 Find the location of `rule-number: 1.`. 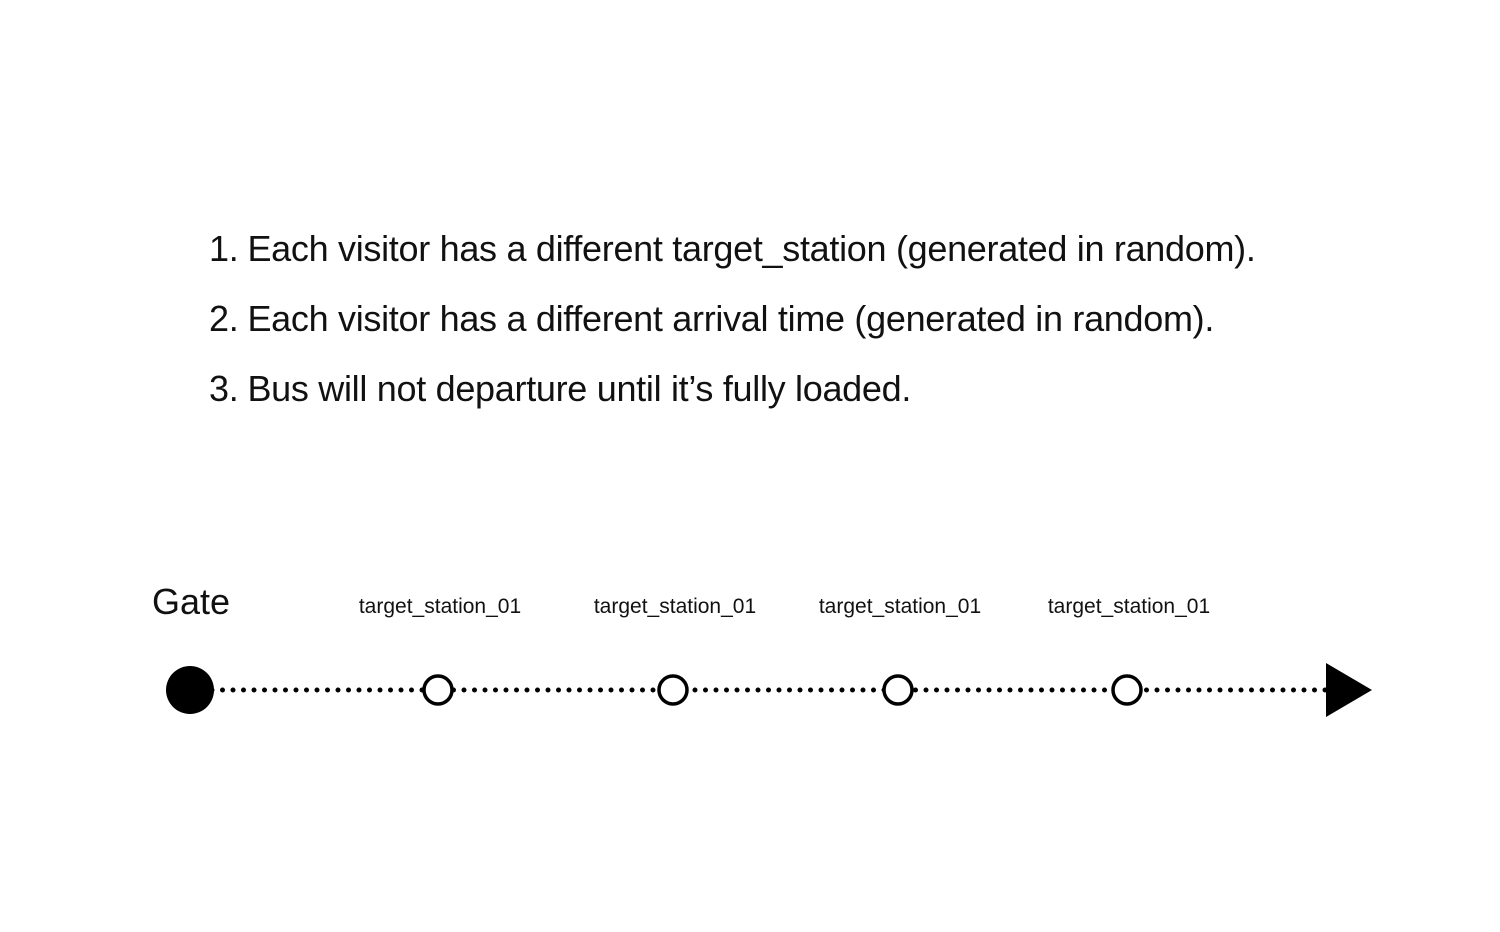

rule-number: 1. is located at coordinates (224, 248).